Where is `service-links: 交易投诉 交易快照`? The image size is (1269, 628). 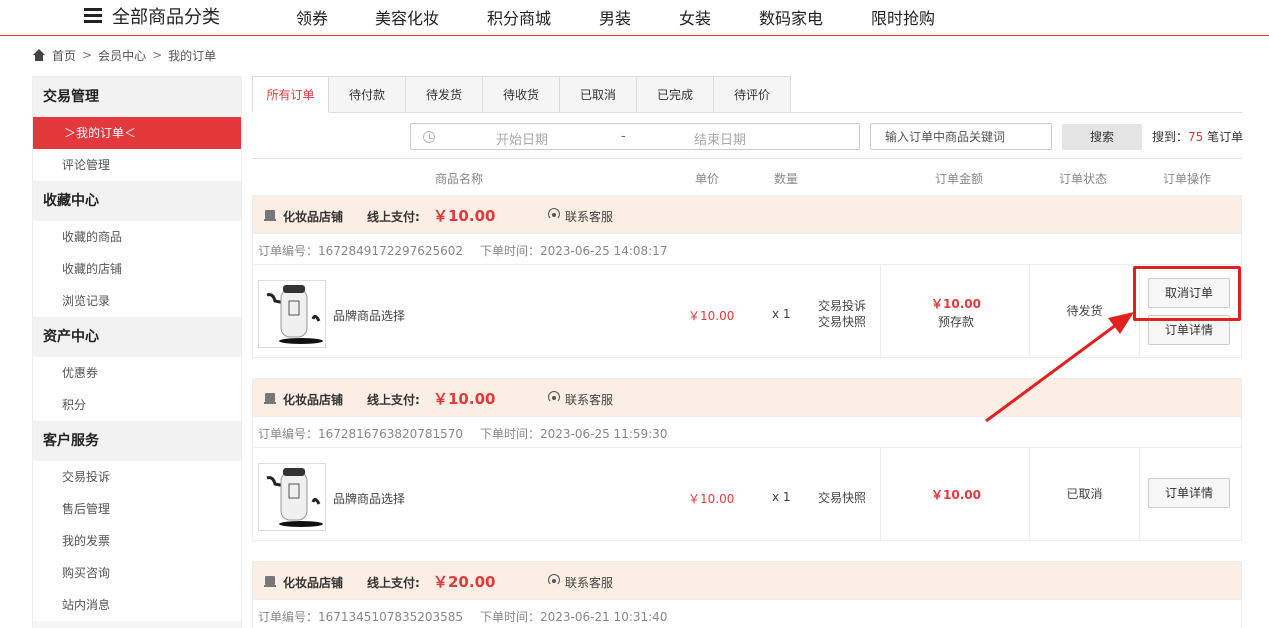
service-links: 交易投诉 交易快照 is located at coordinates (842, 314).